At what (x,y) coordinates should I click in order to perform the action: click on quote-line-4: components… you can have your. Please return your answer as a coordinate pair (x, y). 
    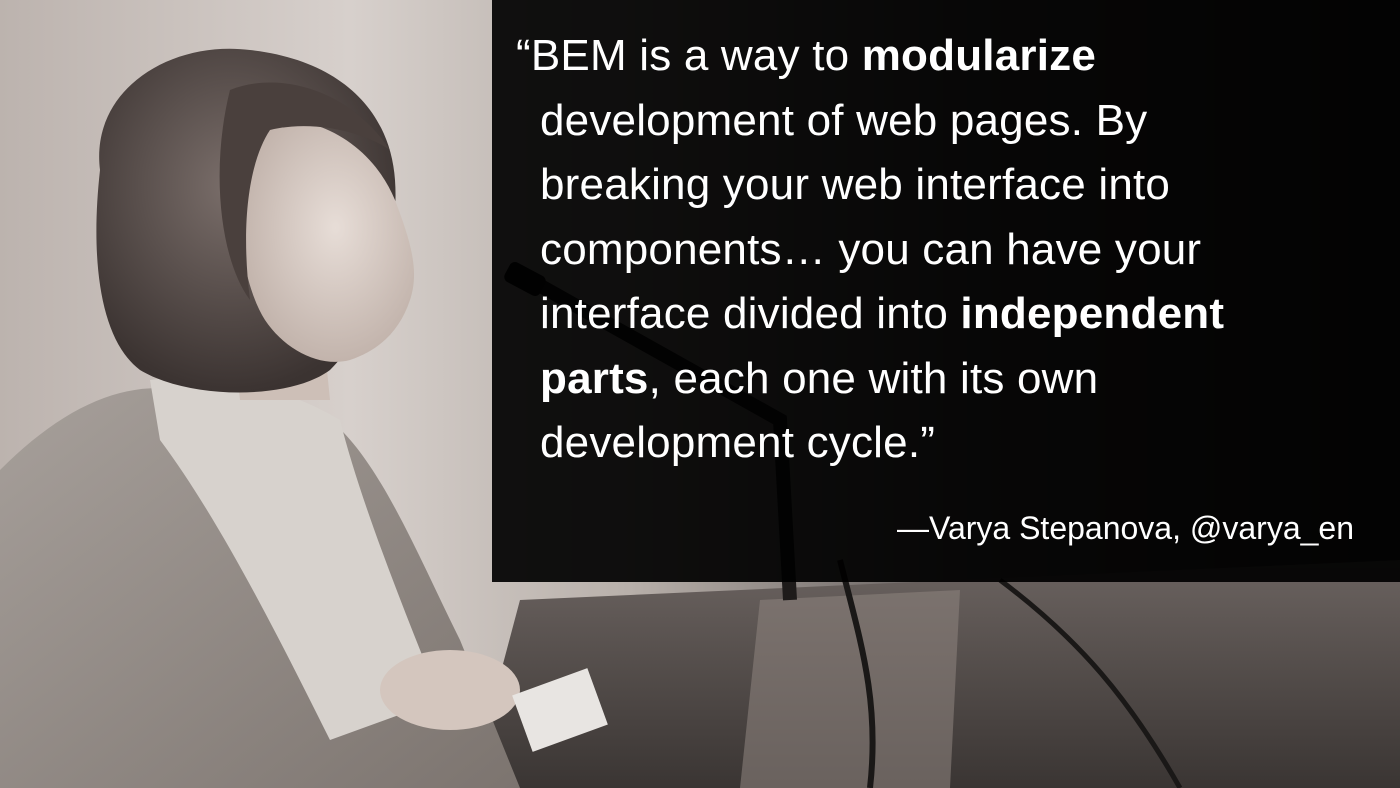
    Looking at the image, I should click on (871, 249).